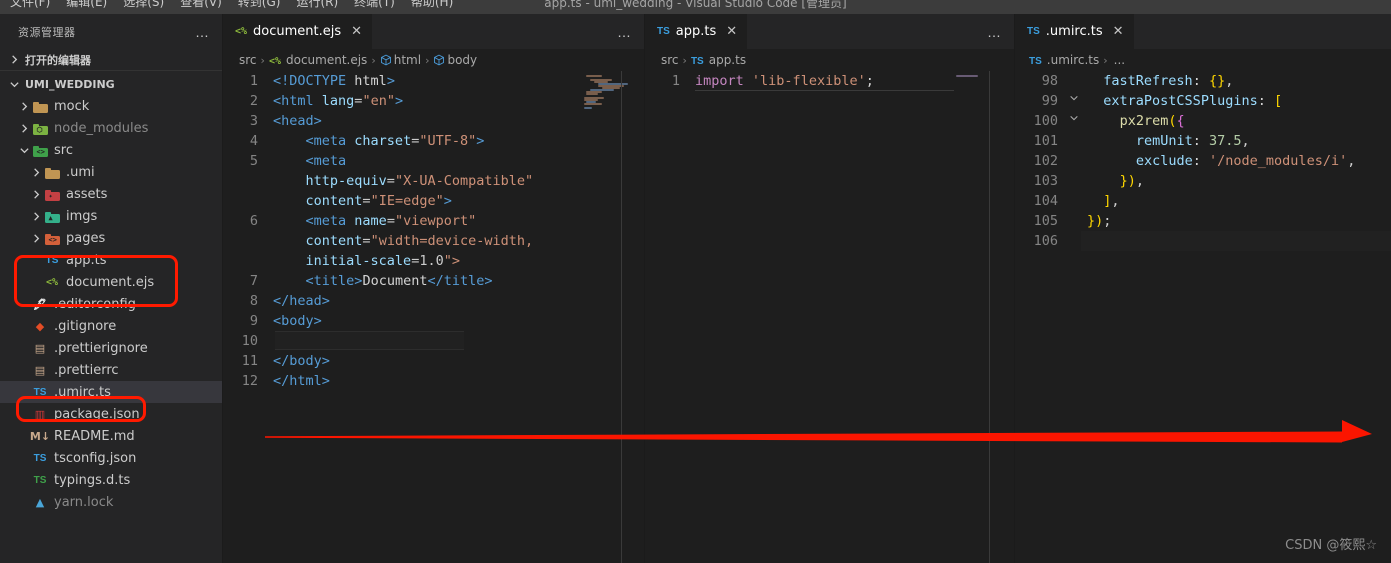 The width and height of the screenshot is (1391, 563). Describe the element at coordinates (111, 326) in the screenshot. I see `tree-item-gitignore: ◆ .gitignore` at that location.